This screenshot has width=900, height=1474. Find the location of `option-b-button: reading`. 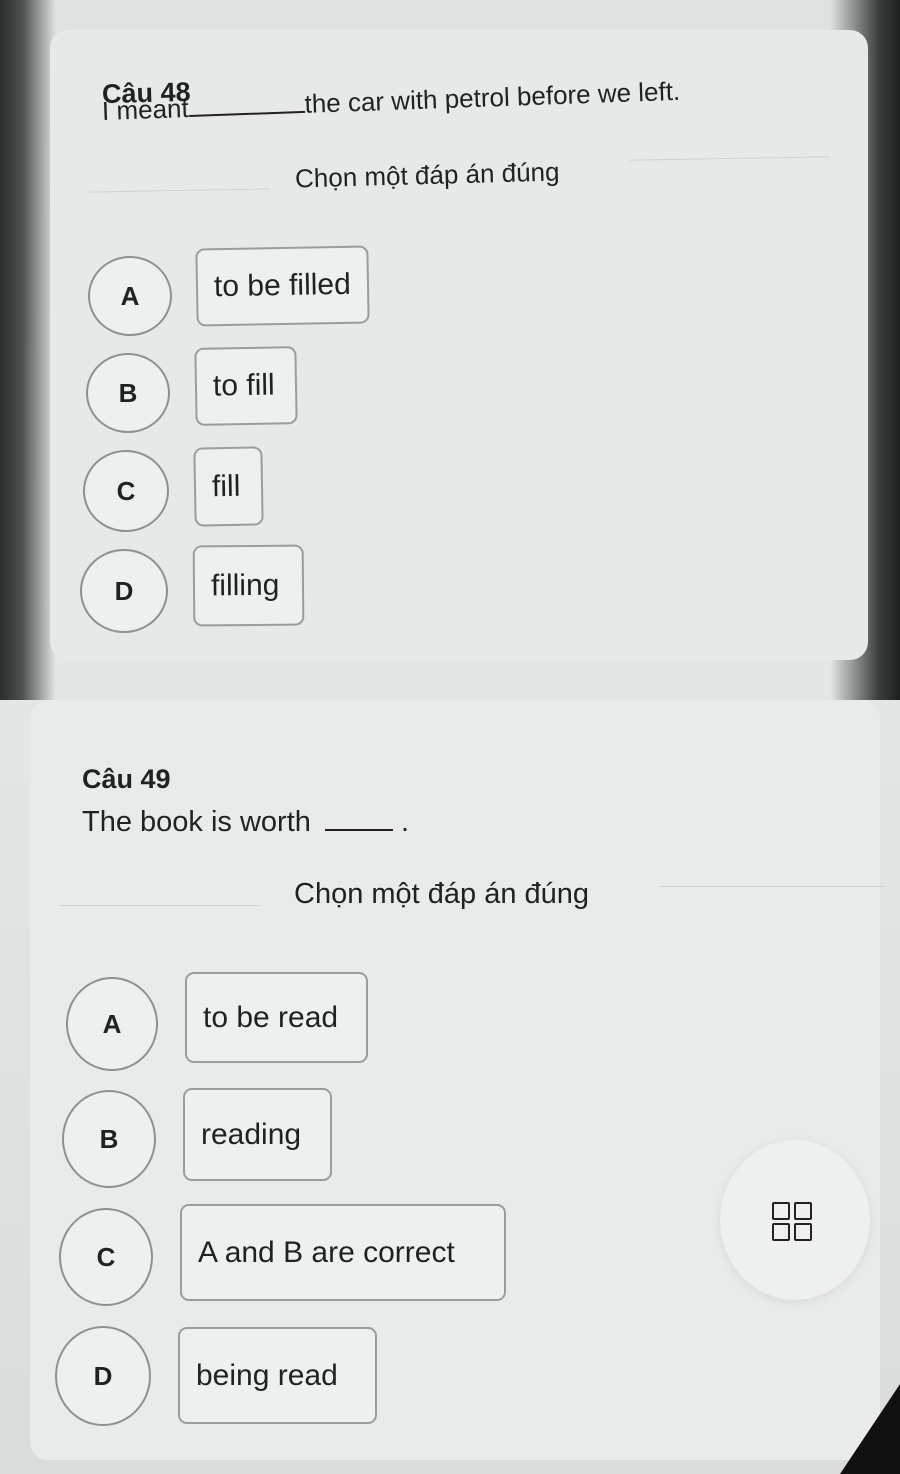

option-b-button: reading is located at coordinates (257, 1134).